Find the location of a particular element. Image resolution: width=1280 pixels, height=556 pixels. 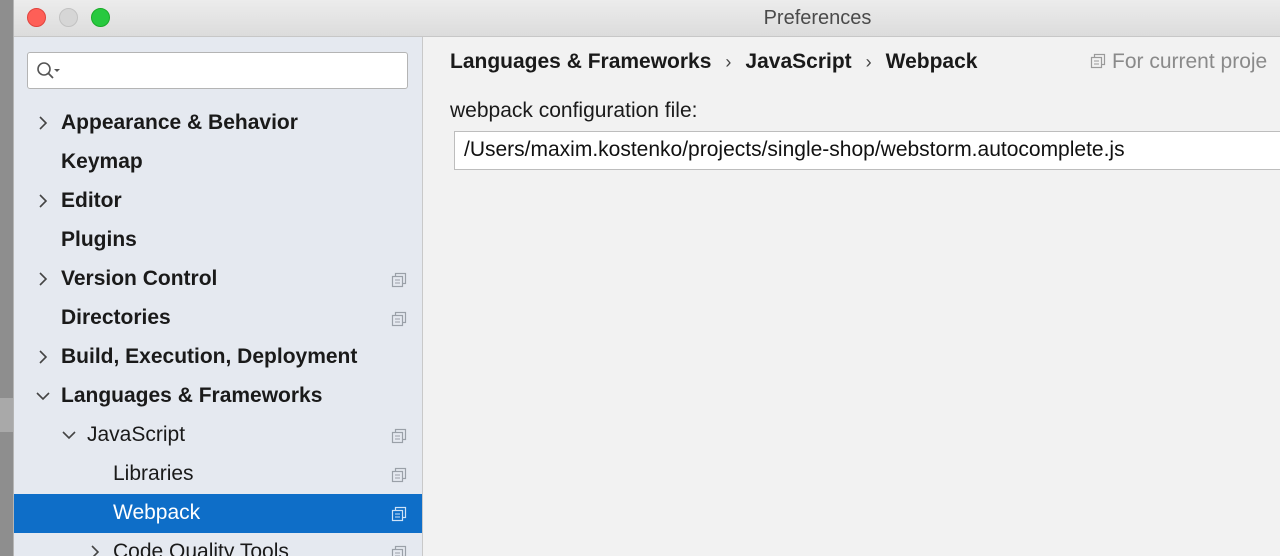

sidebar-item-directories: Directories is located at coordinates (218, 318).